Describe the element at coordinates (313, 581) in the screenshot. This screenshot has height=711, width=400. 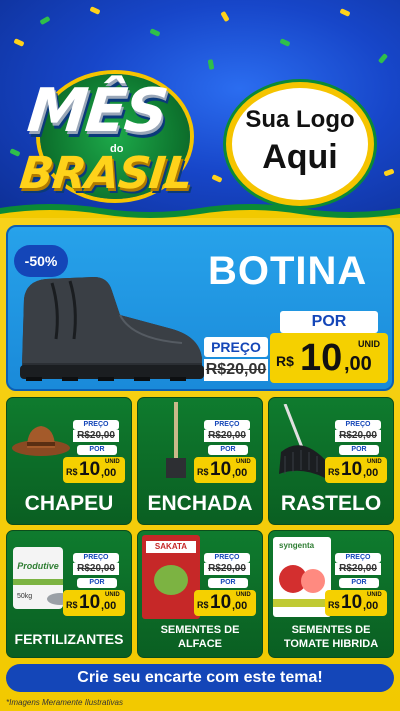
I see `packet-tomato-half` at that location.